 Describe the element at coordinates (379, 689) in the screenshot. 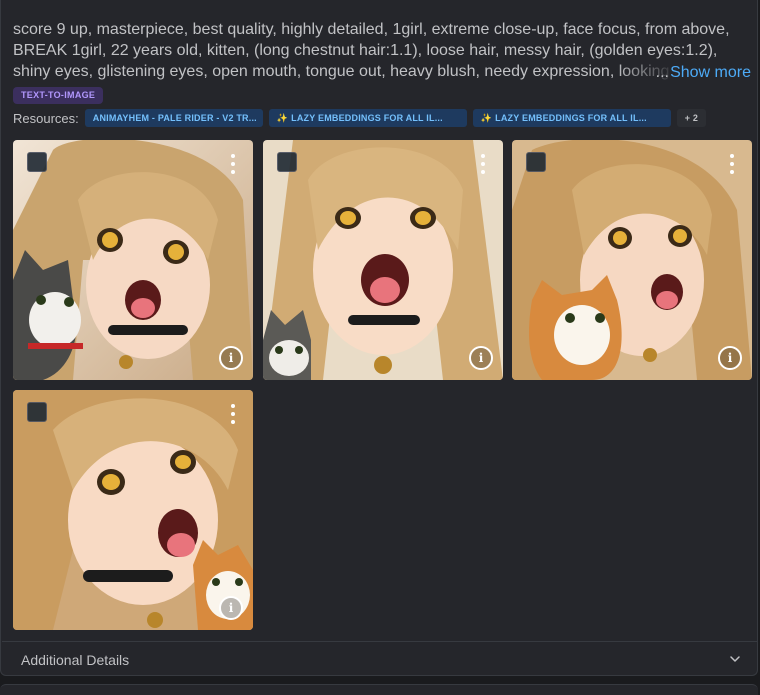

I see `next-card-edge` at that location.